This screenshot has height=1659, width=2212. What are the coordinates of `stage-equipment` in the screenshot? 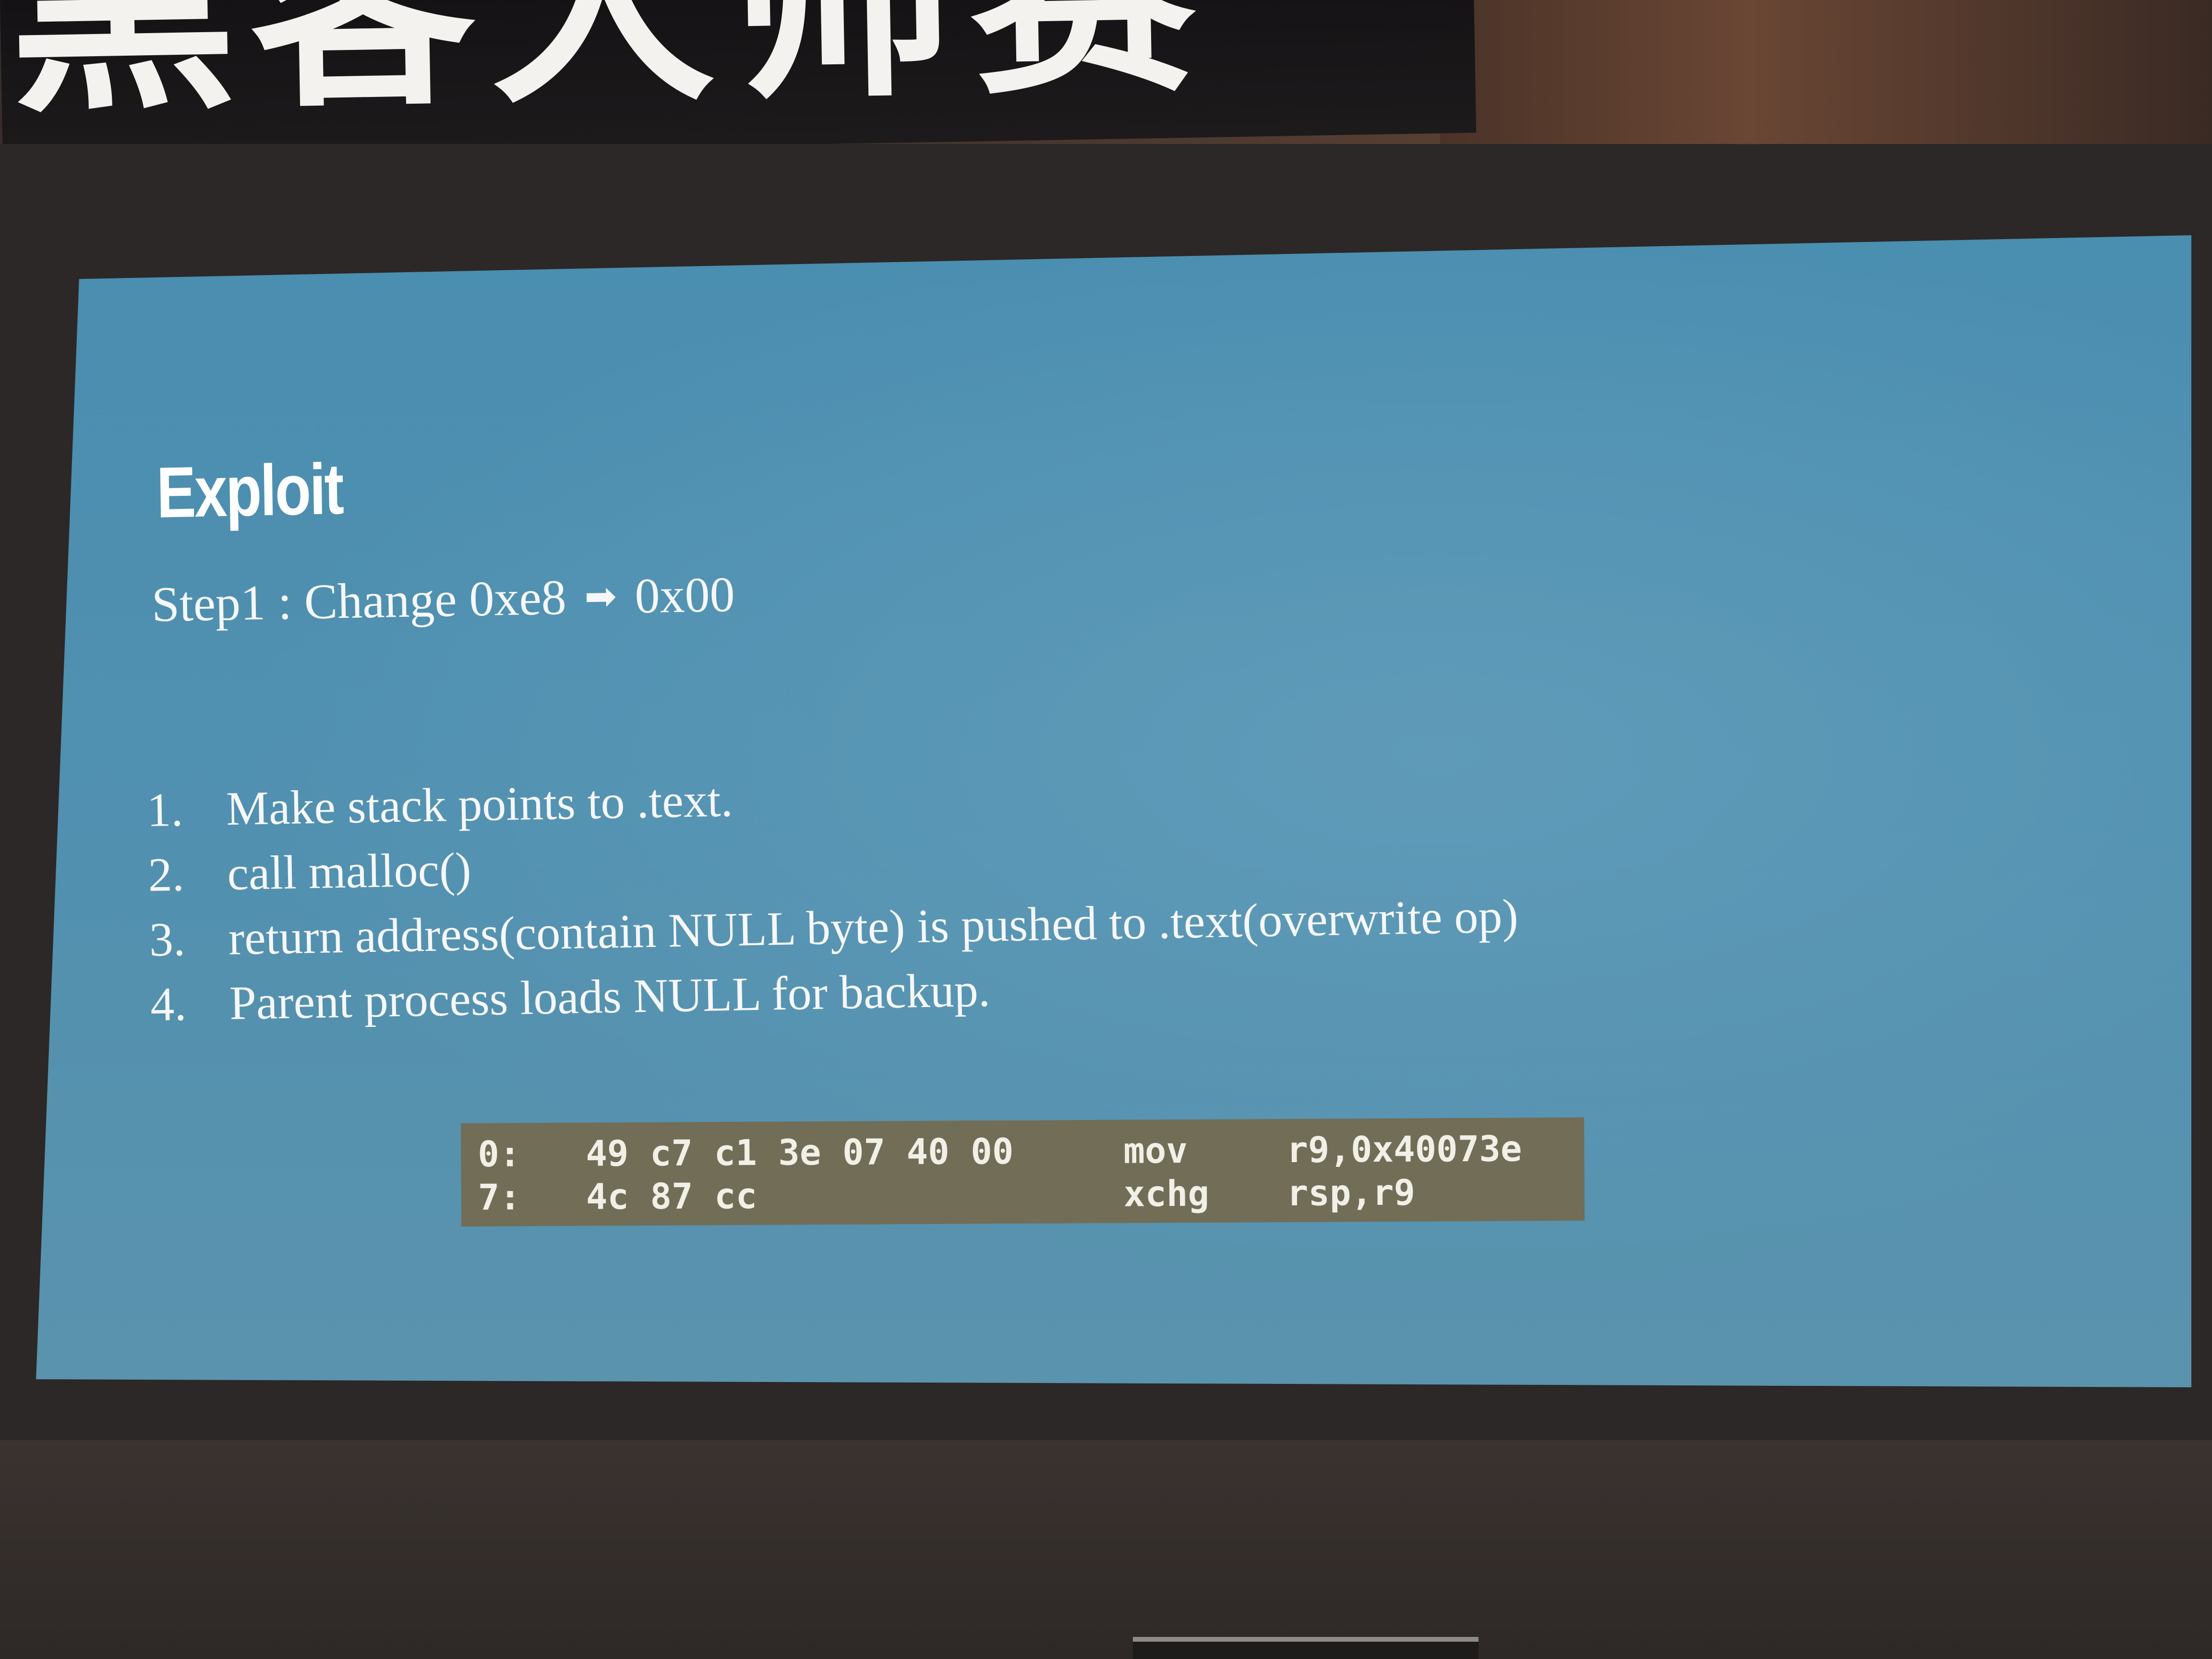 It's located at (1306, 1648).